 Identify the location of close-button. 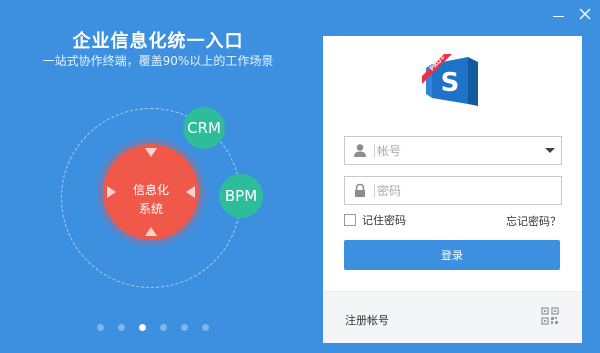
(585, 14).